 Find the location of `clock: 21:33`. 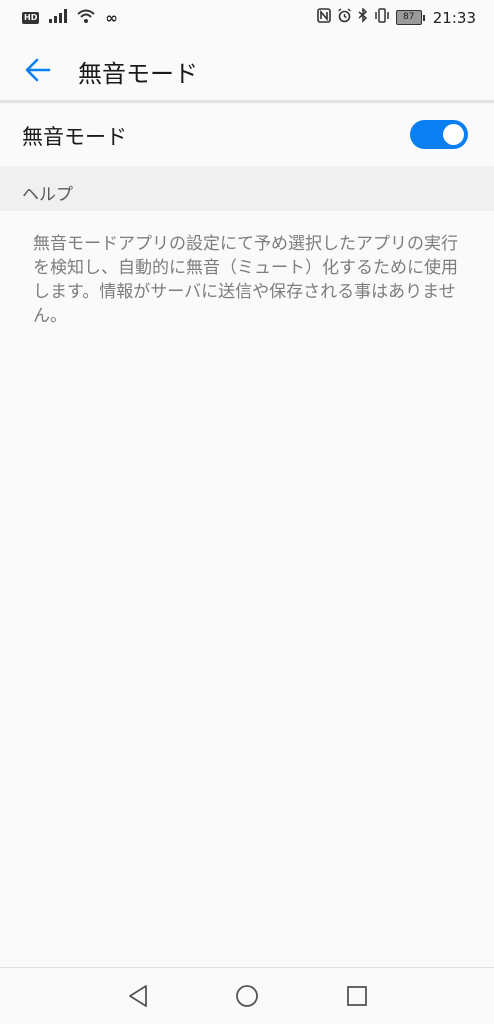

clock: 21:33 is located at coordinates (454, 17).